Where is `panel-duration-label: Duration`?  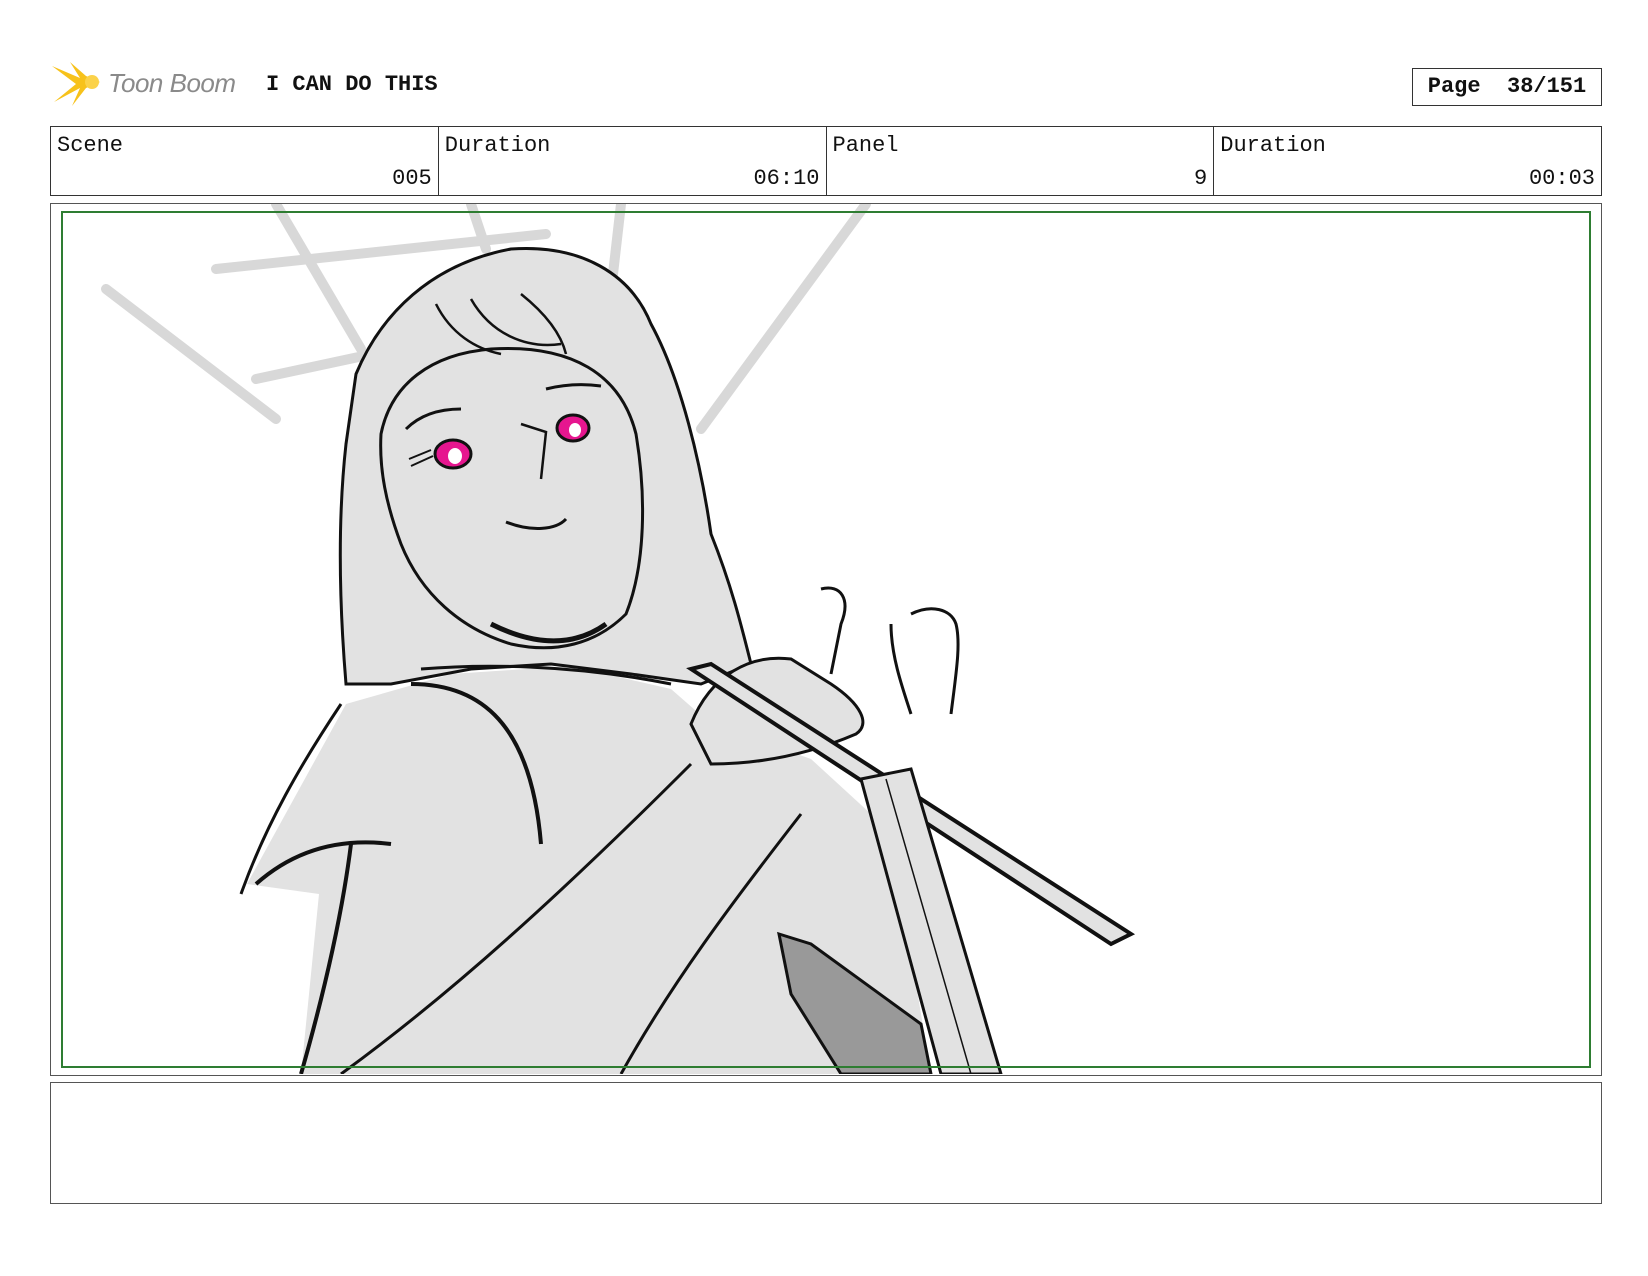
panel-duration-label: Duration is located at coordinates (1273, 145).